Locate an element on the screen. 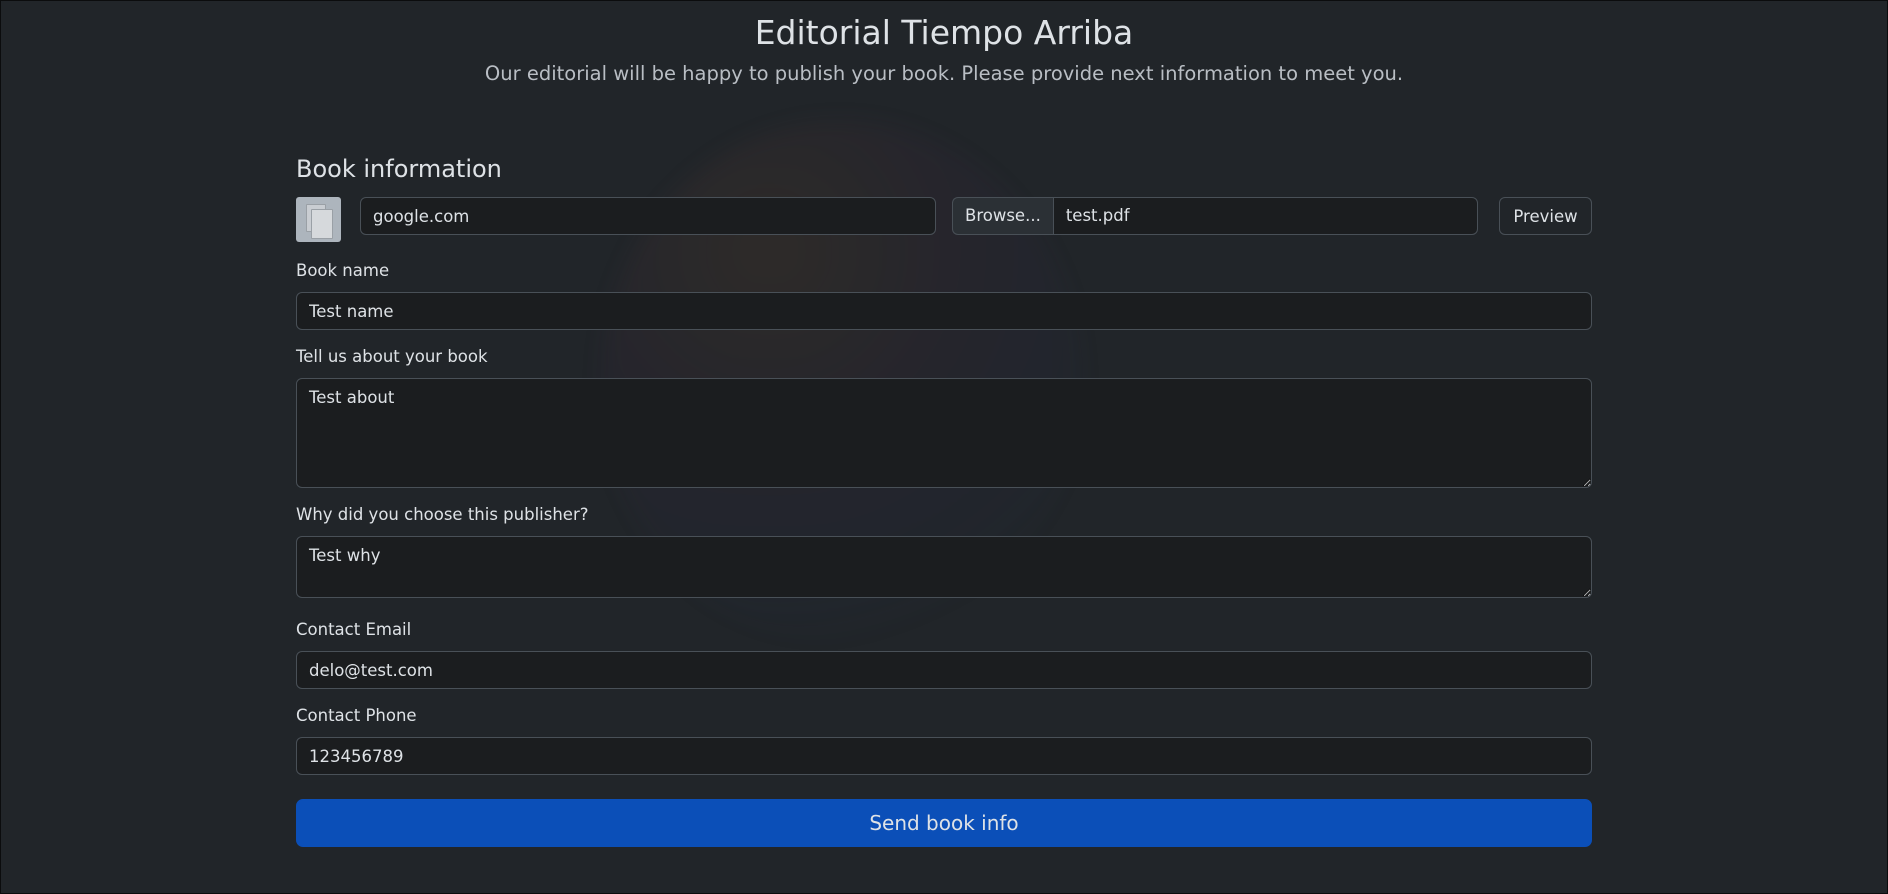 The width and height of the screenshot is (1888, 894). email-field: Contact Email is located at coordinates (944, 653).